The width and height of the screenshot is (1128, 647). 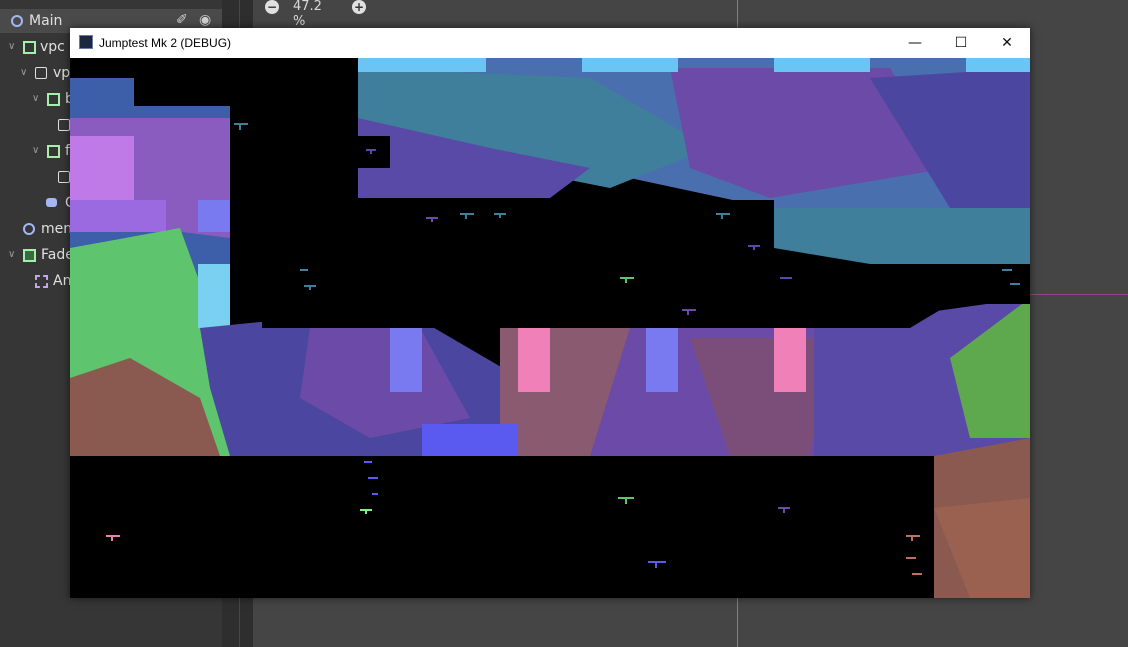 I want to click on animation-player-icon, so click(x=41, y=281).